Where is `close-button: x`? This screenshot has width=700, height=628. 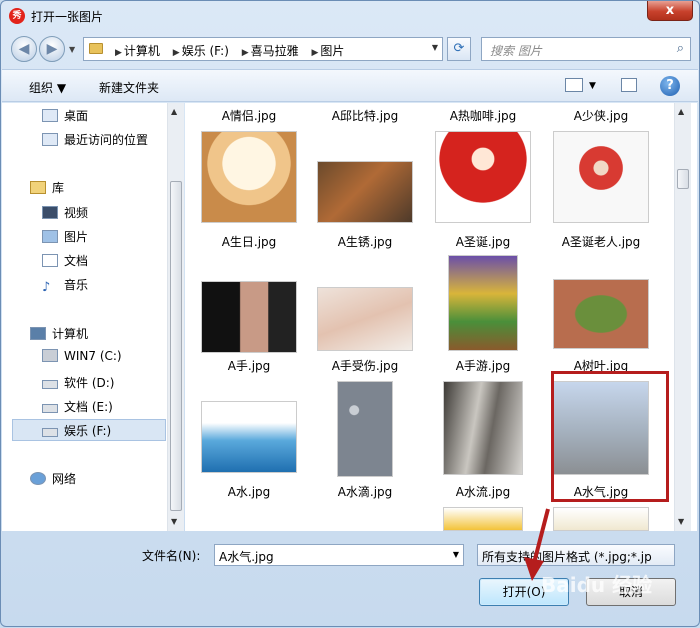
close-button: x is located at coordinates (670, 11).